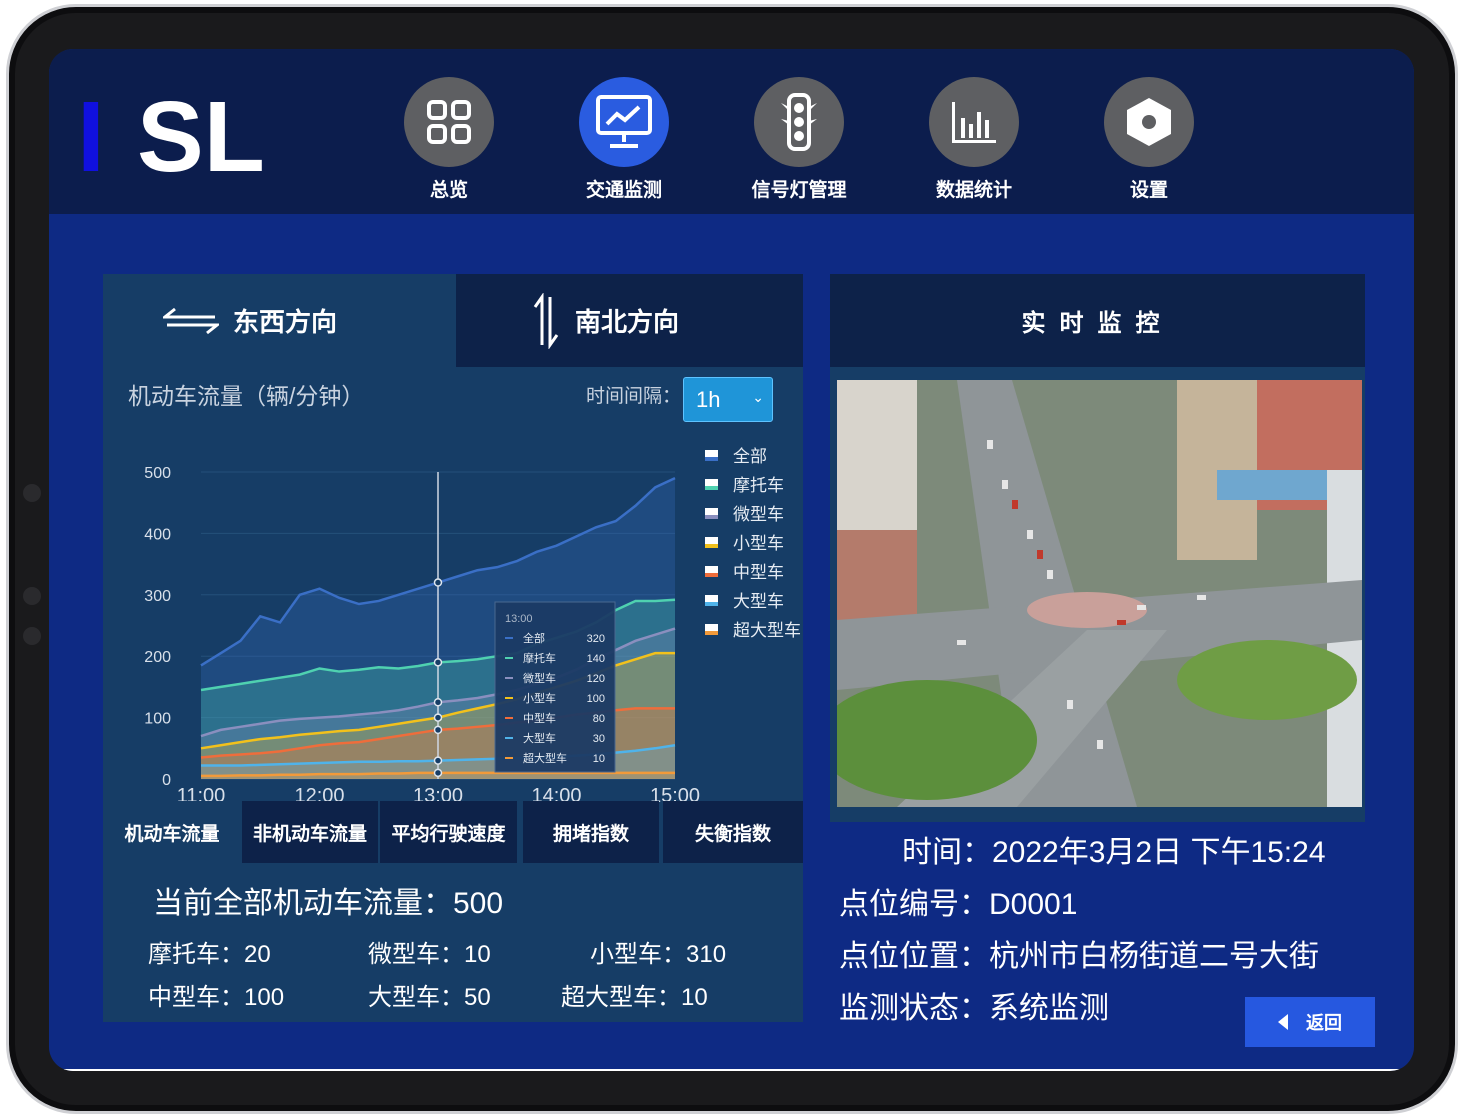 The width and height of the screenshot is (1460, 1118). I want to click on divider, so click(731, 1070).